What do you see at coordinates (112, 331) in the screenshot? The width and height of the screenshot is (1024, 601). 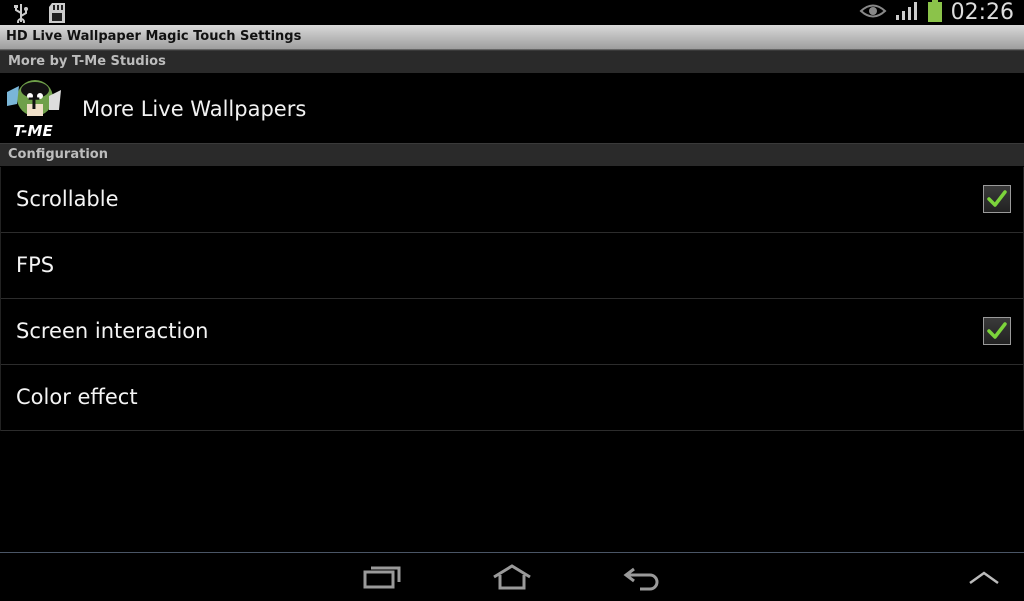 I see `pref-label: Screen interaction` at bounding box center [112, 331].